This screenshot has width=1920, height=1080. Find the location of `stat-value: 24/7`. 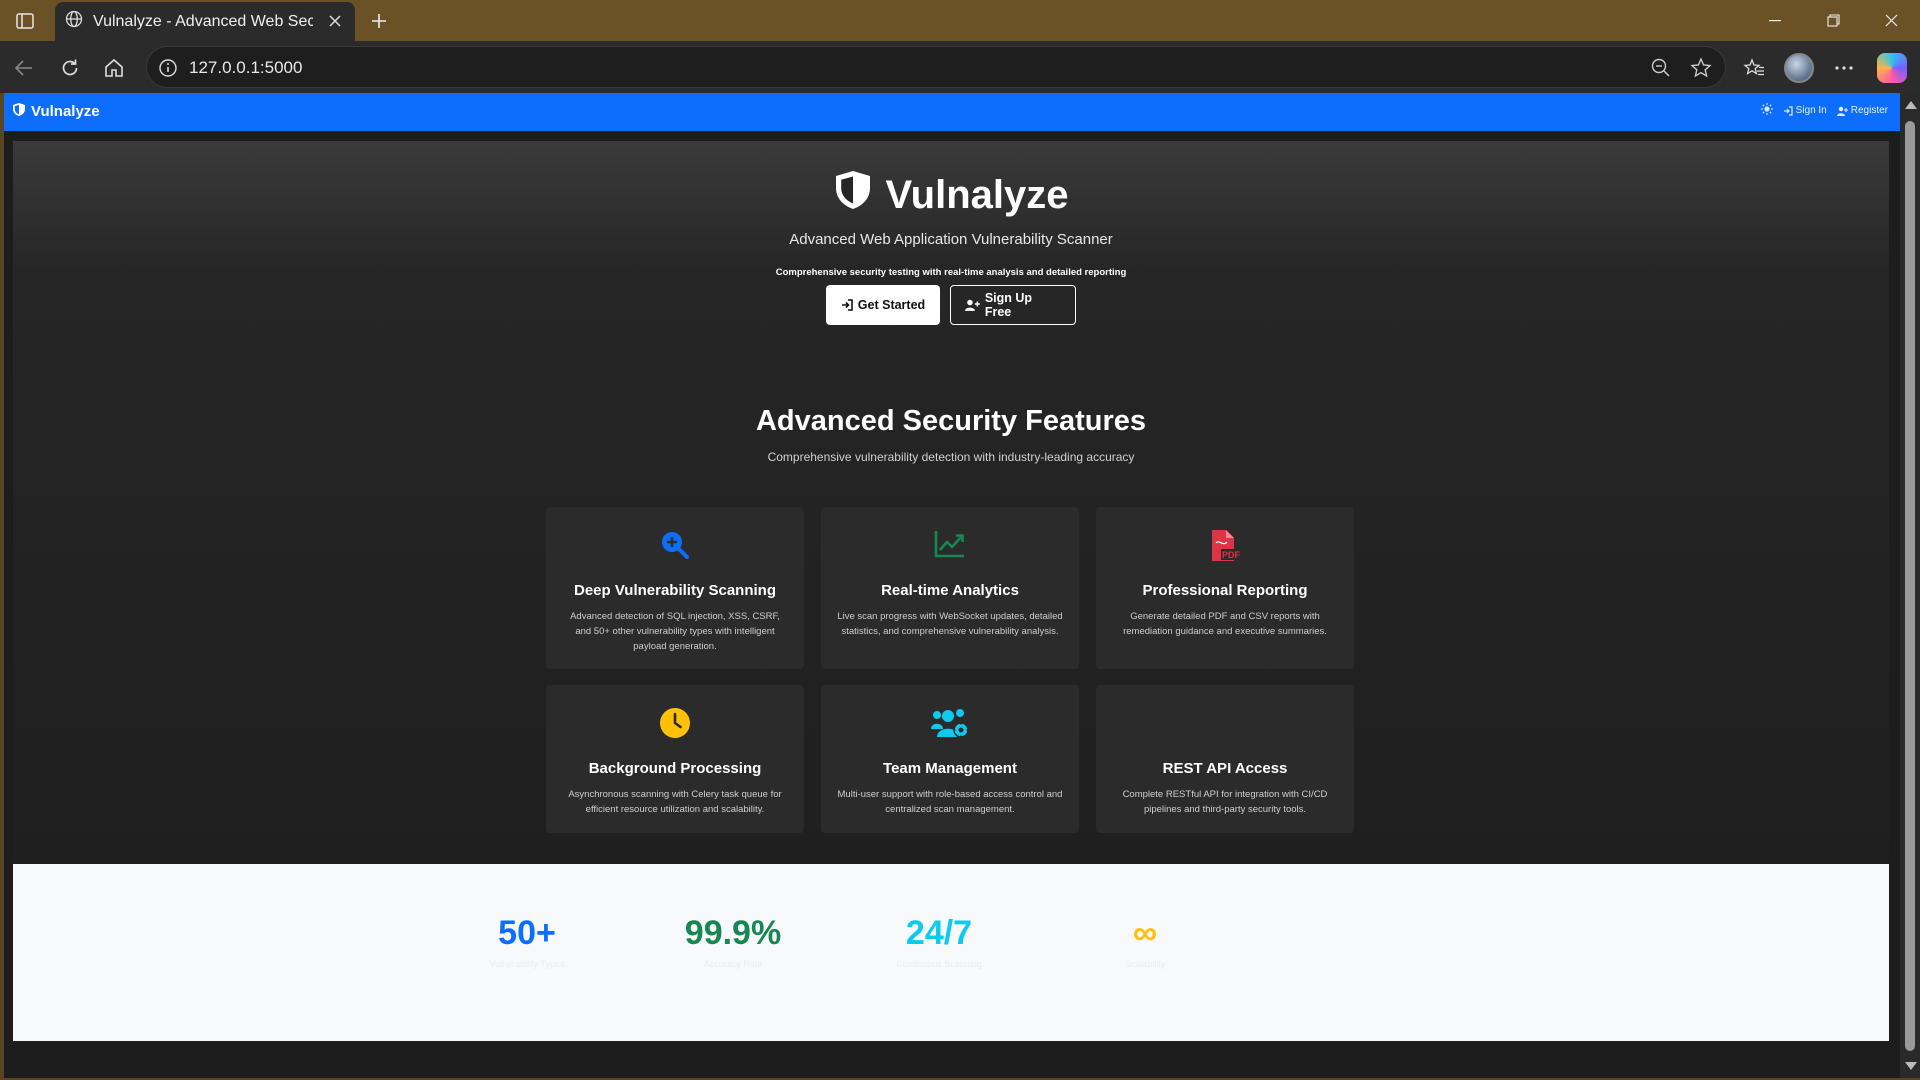

stat-value: 24/7 is located at coordinates (939, 933).